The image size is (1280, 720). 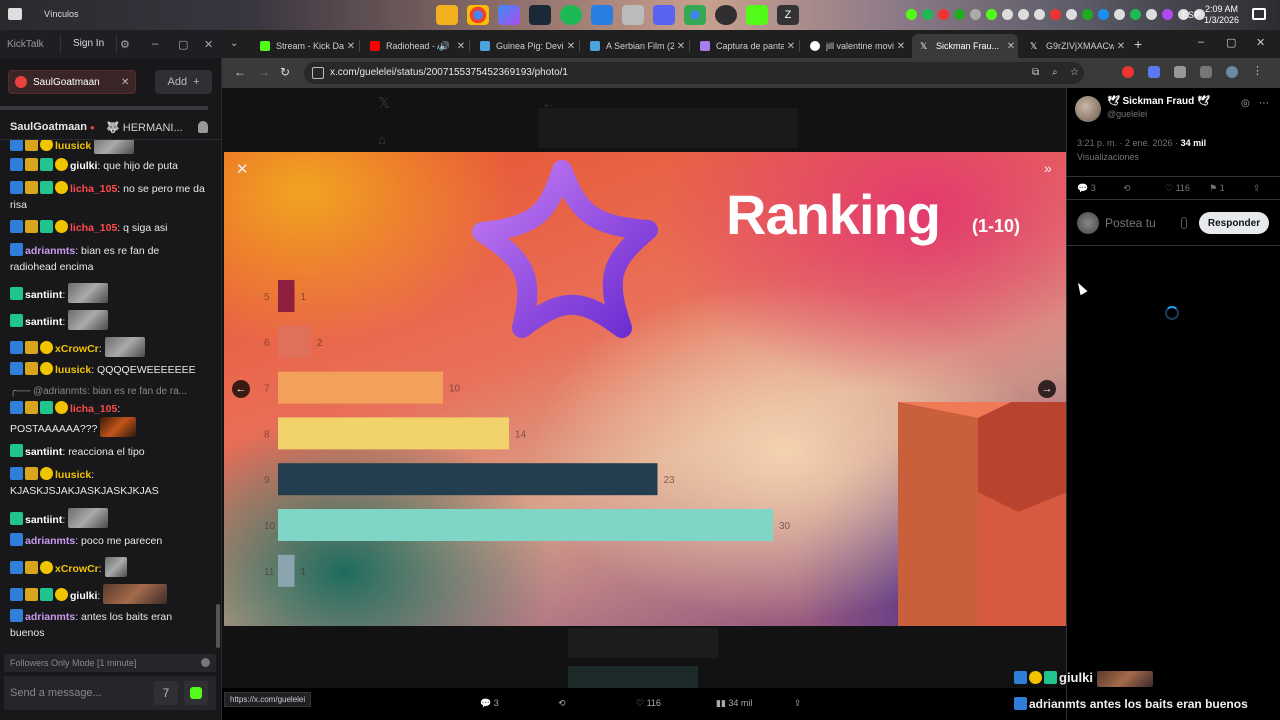 What do you see at coordinates (415, 46) in the screenshot?
I see `browser-tab: Radiohead - A...🔊 ✕` at bounding box center [415, 46].